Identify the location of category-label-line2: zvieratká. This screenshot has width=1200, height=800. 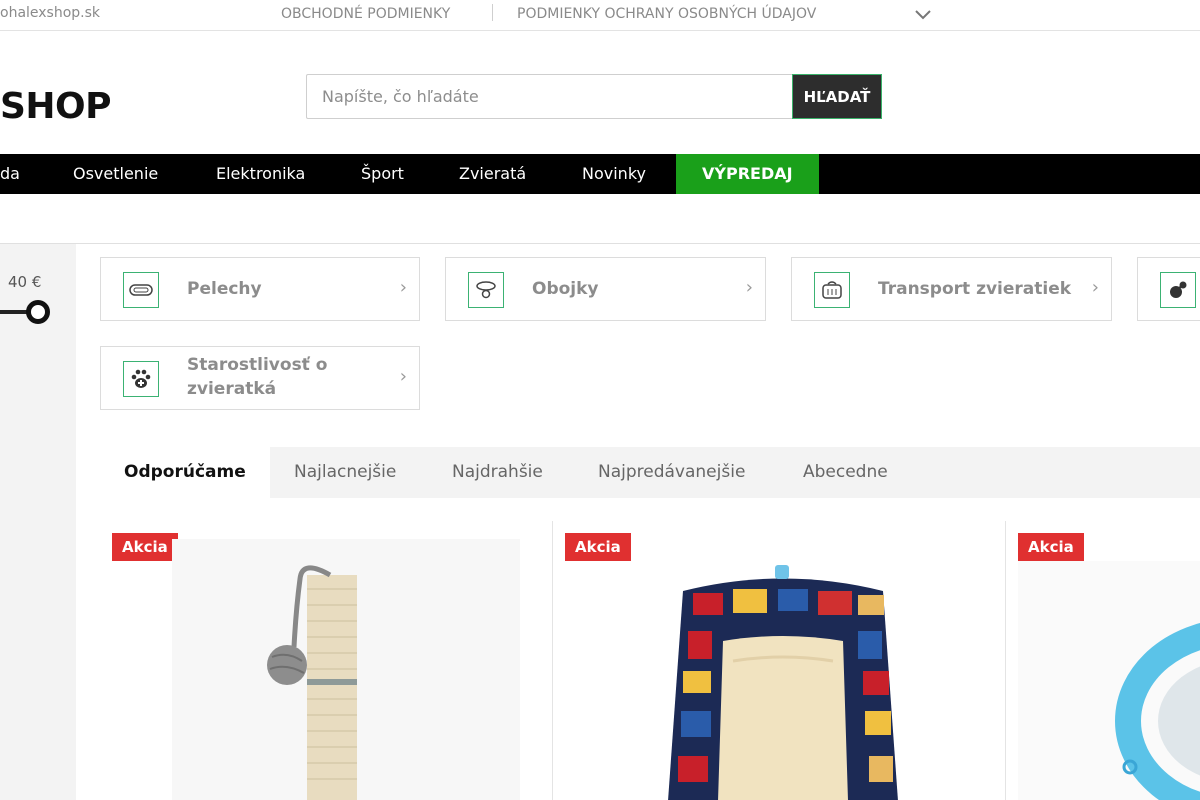
(232, 389).